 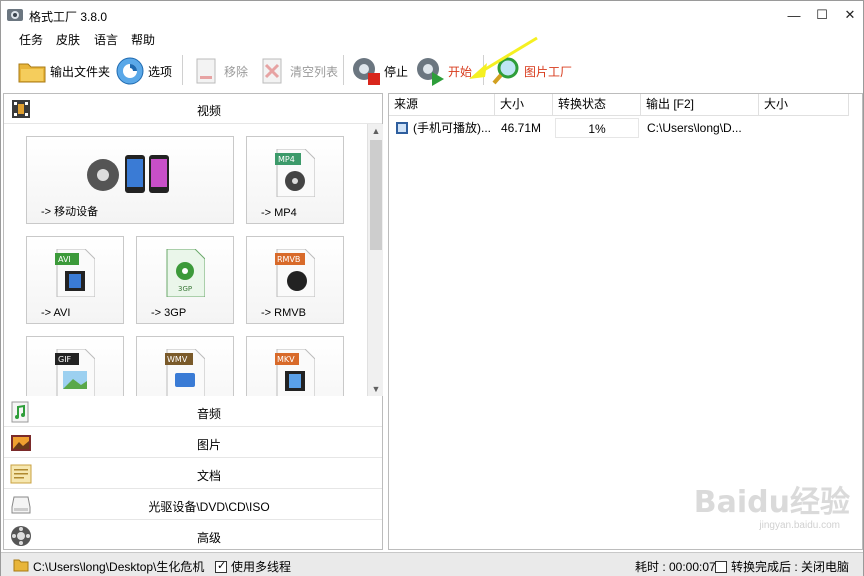 What do you see at coordinates (675, 567) in the screenshot?
I see `elapsed-time: 耗时 : 00:00:07` at bounding box center [675, 567].